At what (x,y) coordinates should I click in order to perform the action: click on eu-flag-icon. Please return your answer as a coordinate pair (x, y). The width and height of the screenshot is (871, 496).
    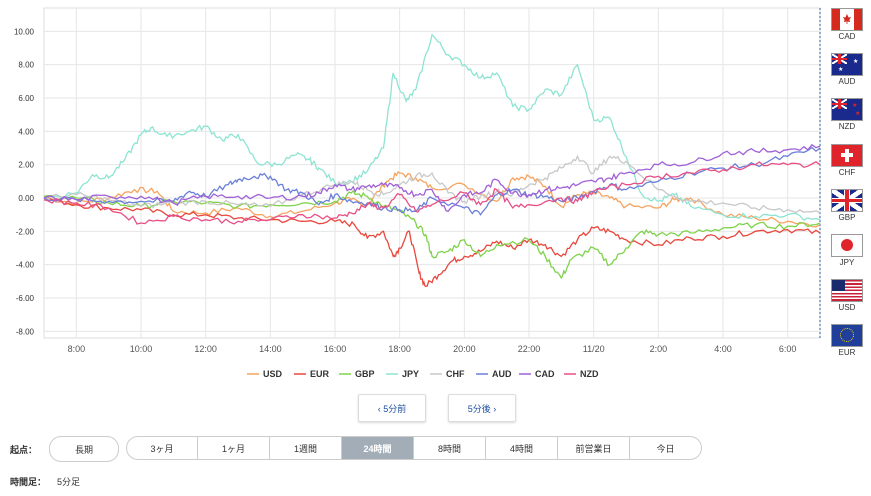
    Looking at the image, I should click on (847, 335).